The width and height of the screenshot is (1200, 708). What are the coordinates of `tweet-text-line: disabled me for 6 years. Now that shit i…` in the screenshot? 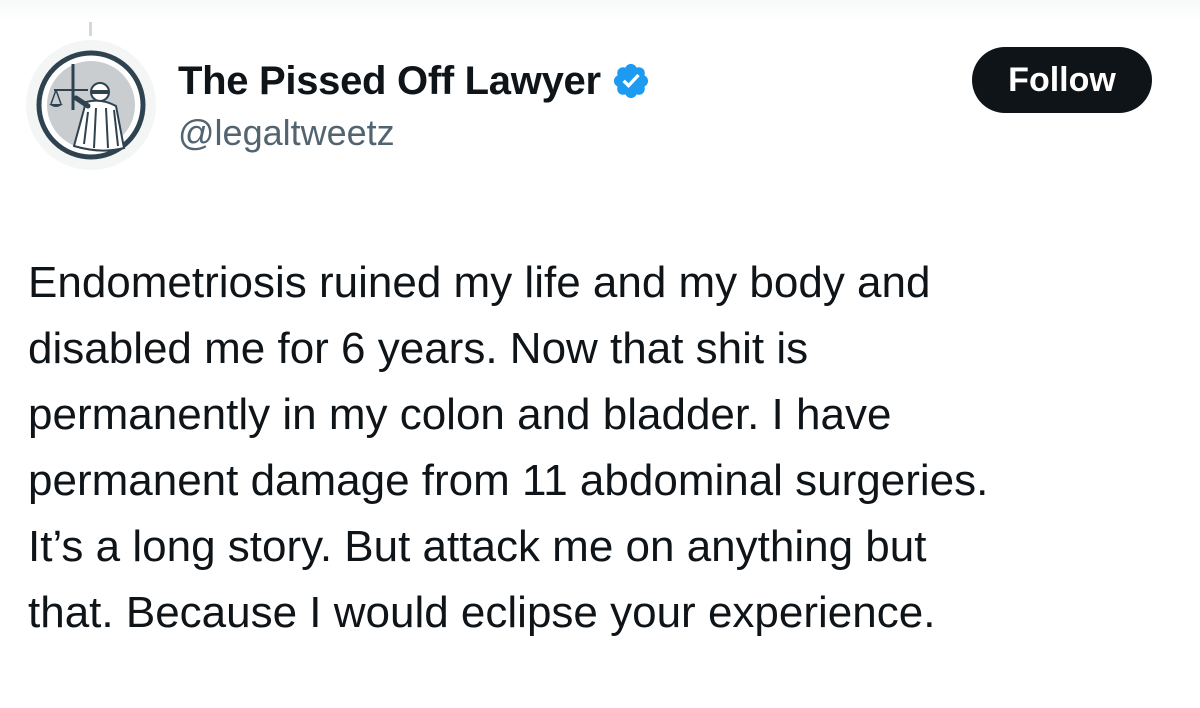 It's located at (418, 348).